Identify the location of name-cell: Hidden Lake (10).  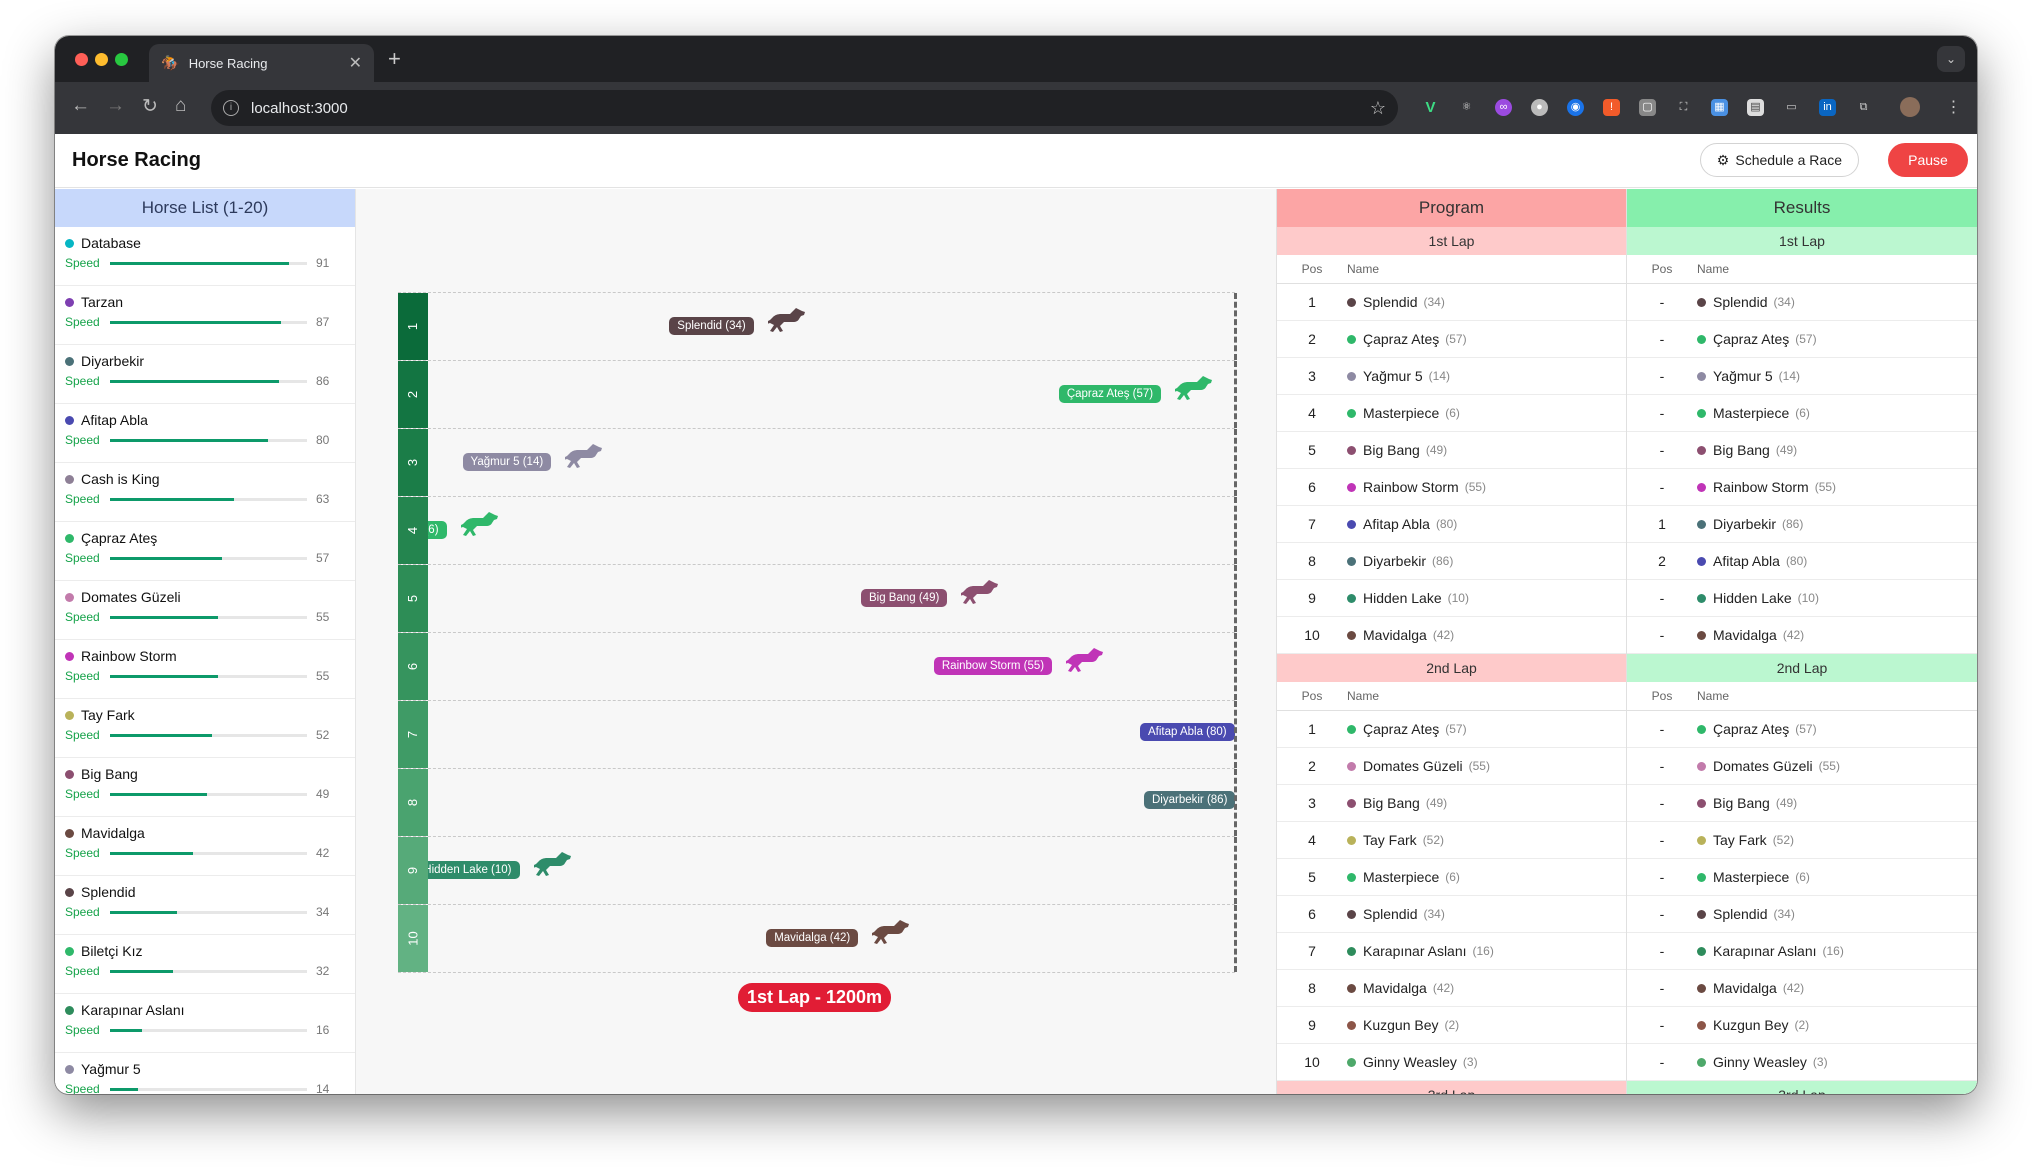
(1408, 598).